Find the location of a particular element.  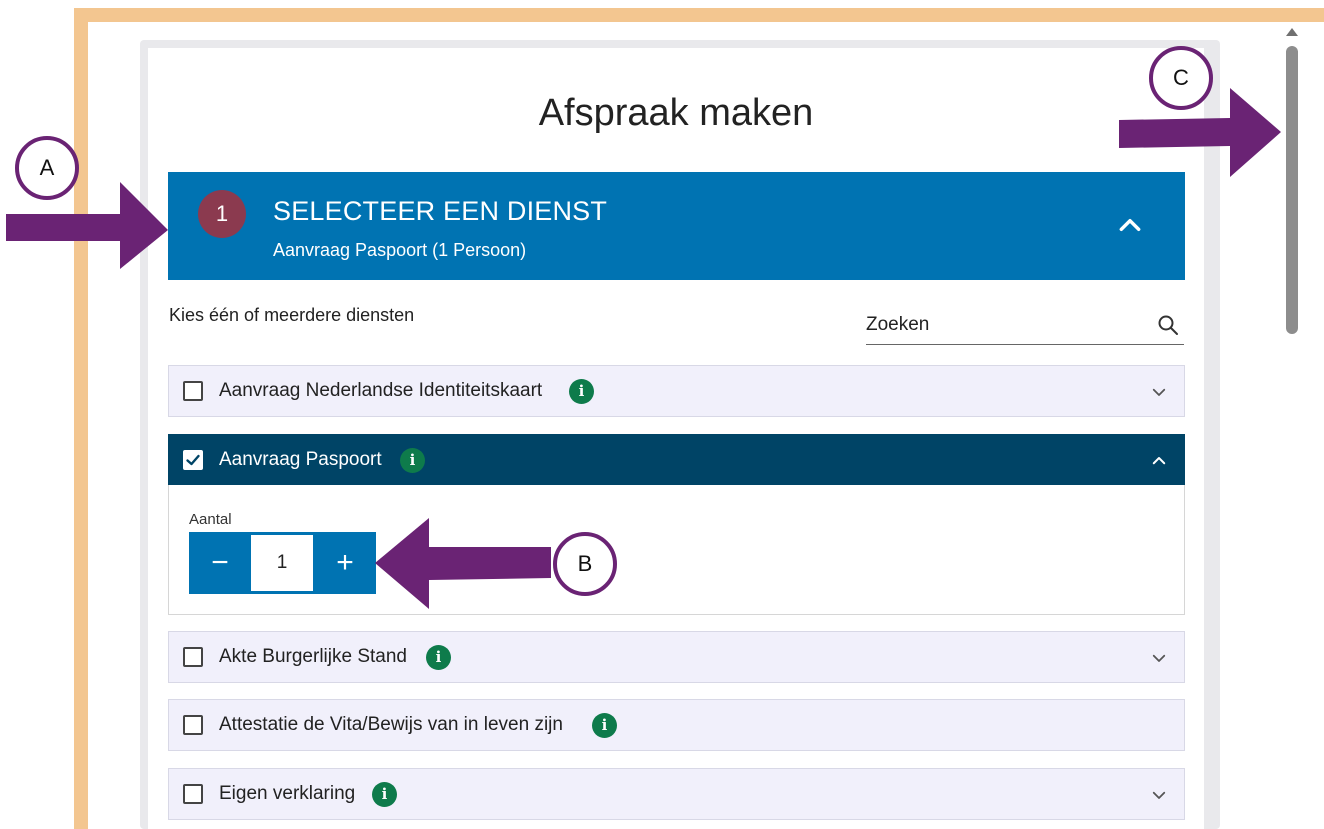

callout-b: B is located at coordinates (585, 564).